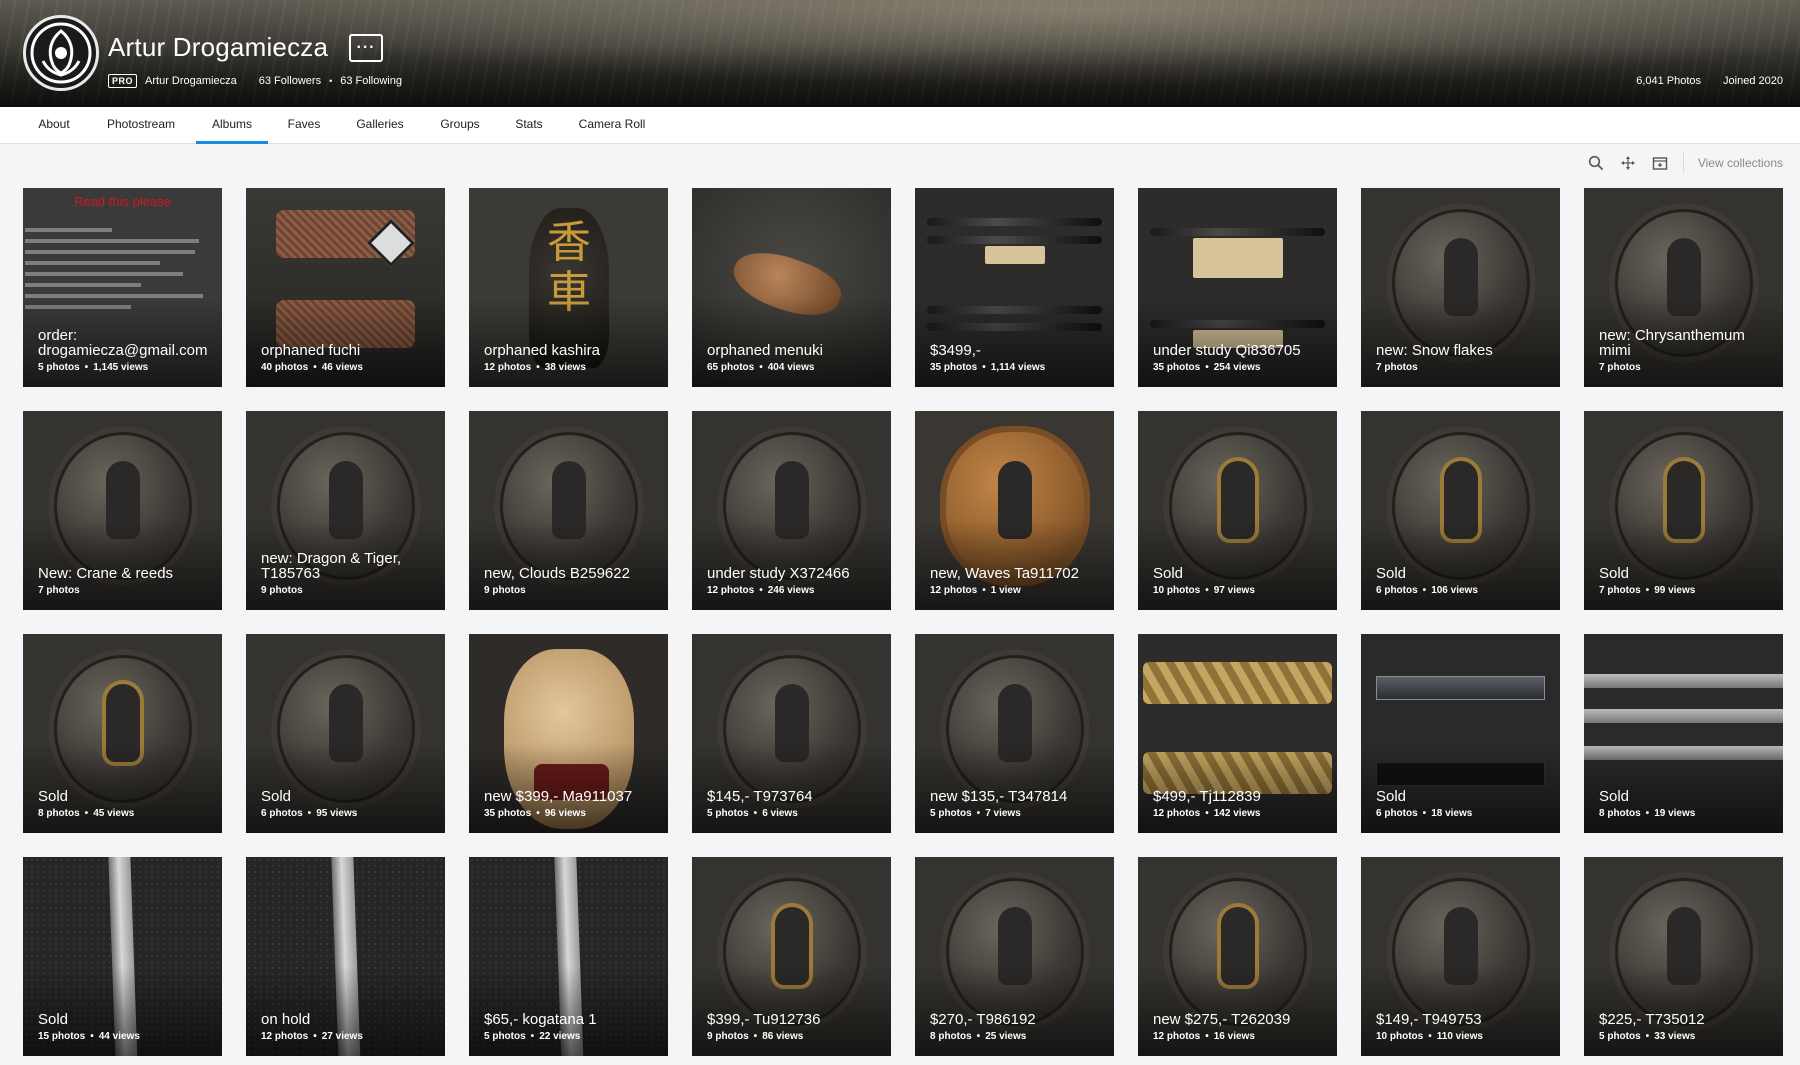  What do you see at coordinates (1686, 804) in the screenshot?
I see `album-info: Sold 8 photos • 19 views` at bounding box center [1686, 804].